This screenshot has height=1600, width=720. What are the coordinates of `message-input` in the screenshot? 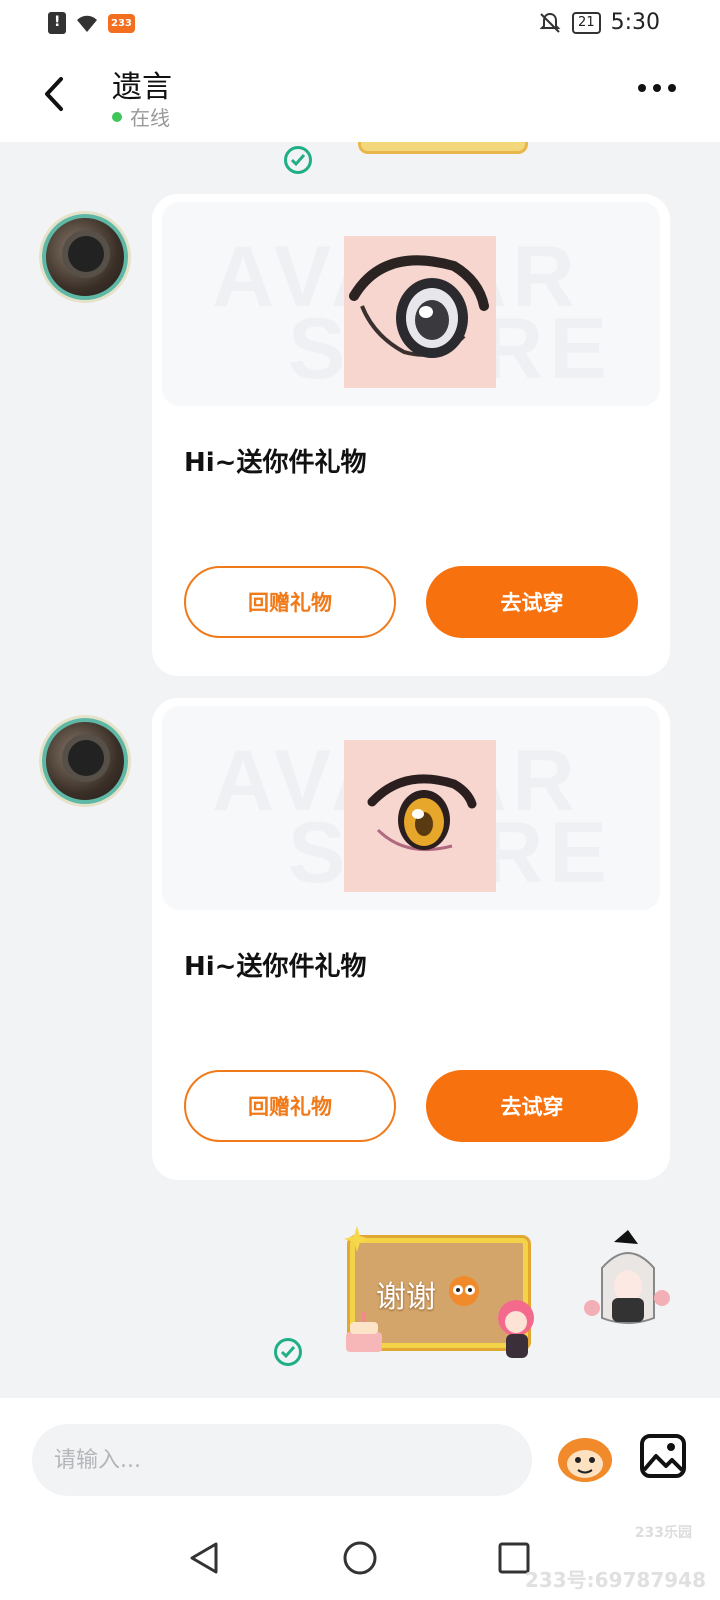 It's located at (282, 1460).